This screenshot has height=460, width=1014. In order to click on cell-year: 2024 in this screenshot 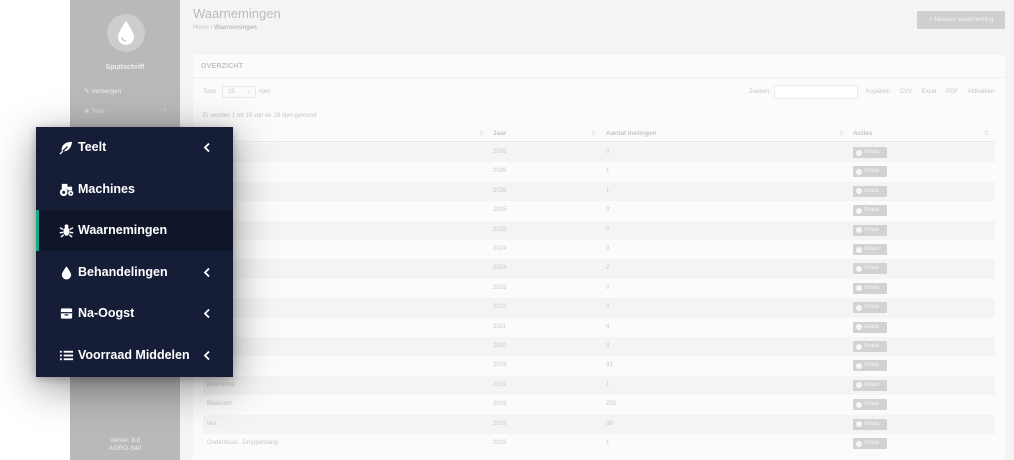, I will do `click(500, 268)`.